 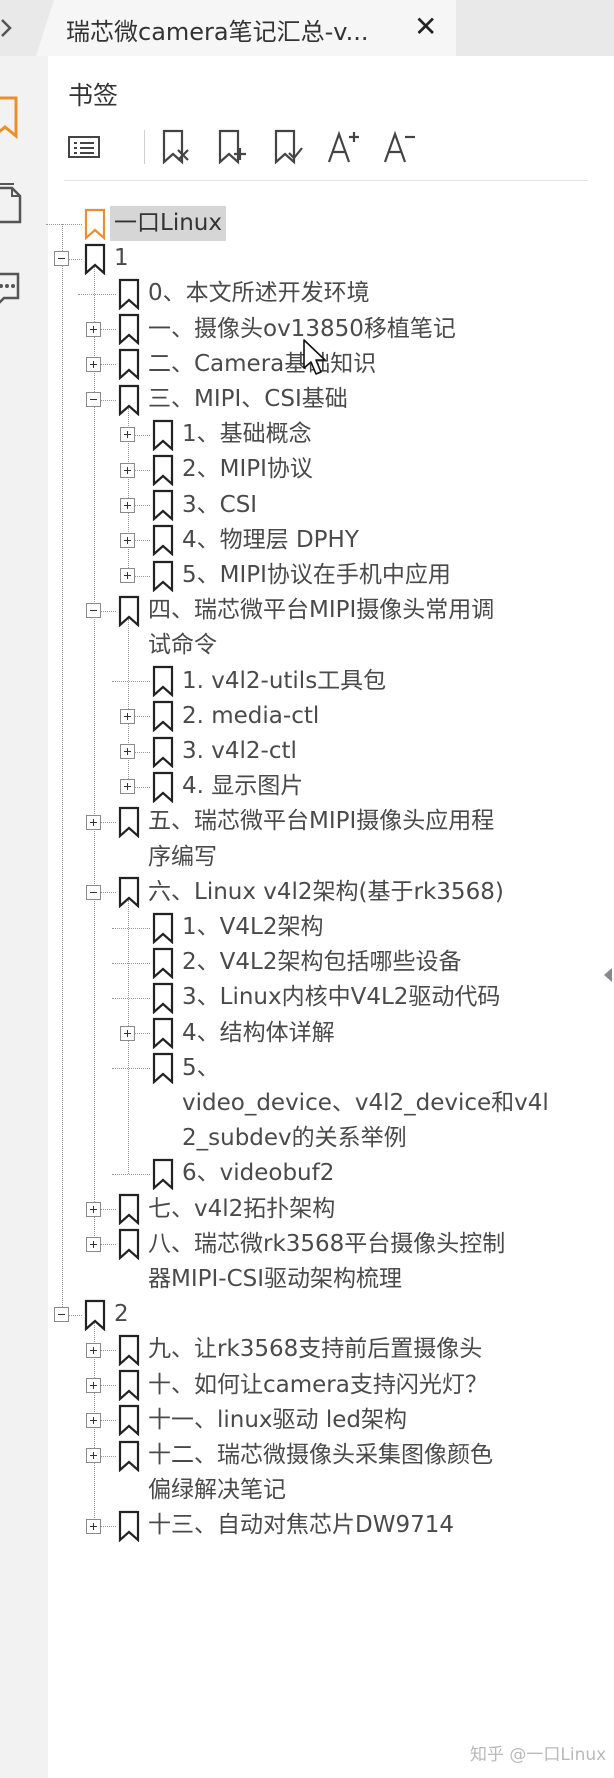 I want to click on bookmark-label: 十二、瑞芯微摄像头采集图像颜色, so click(x=320, y=1455).